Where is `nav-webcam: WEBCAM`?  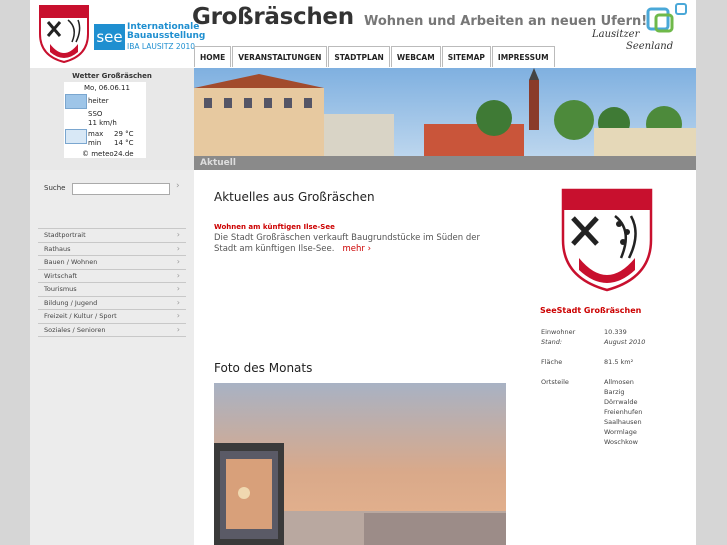 nav-webcam: WEBCAM is located at coordinates (415, 56).